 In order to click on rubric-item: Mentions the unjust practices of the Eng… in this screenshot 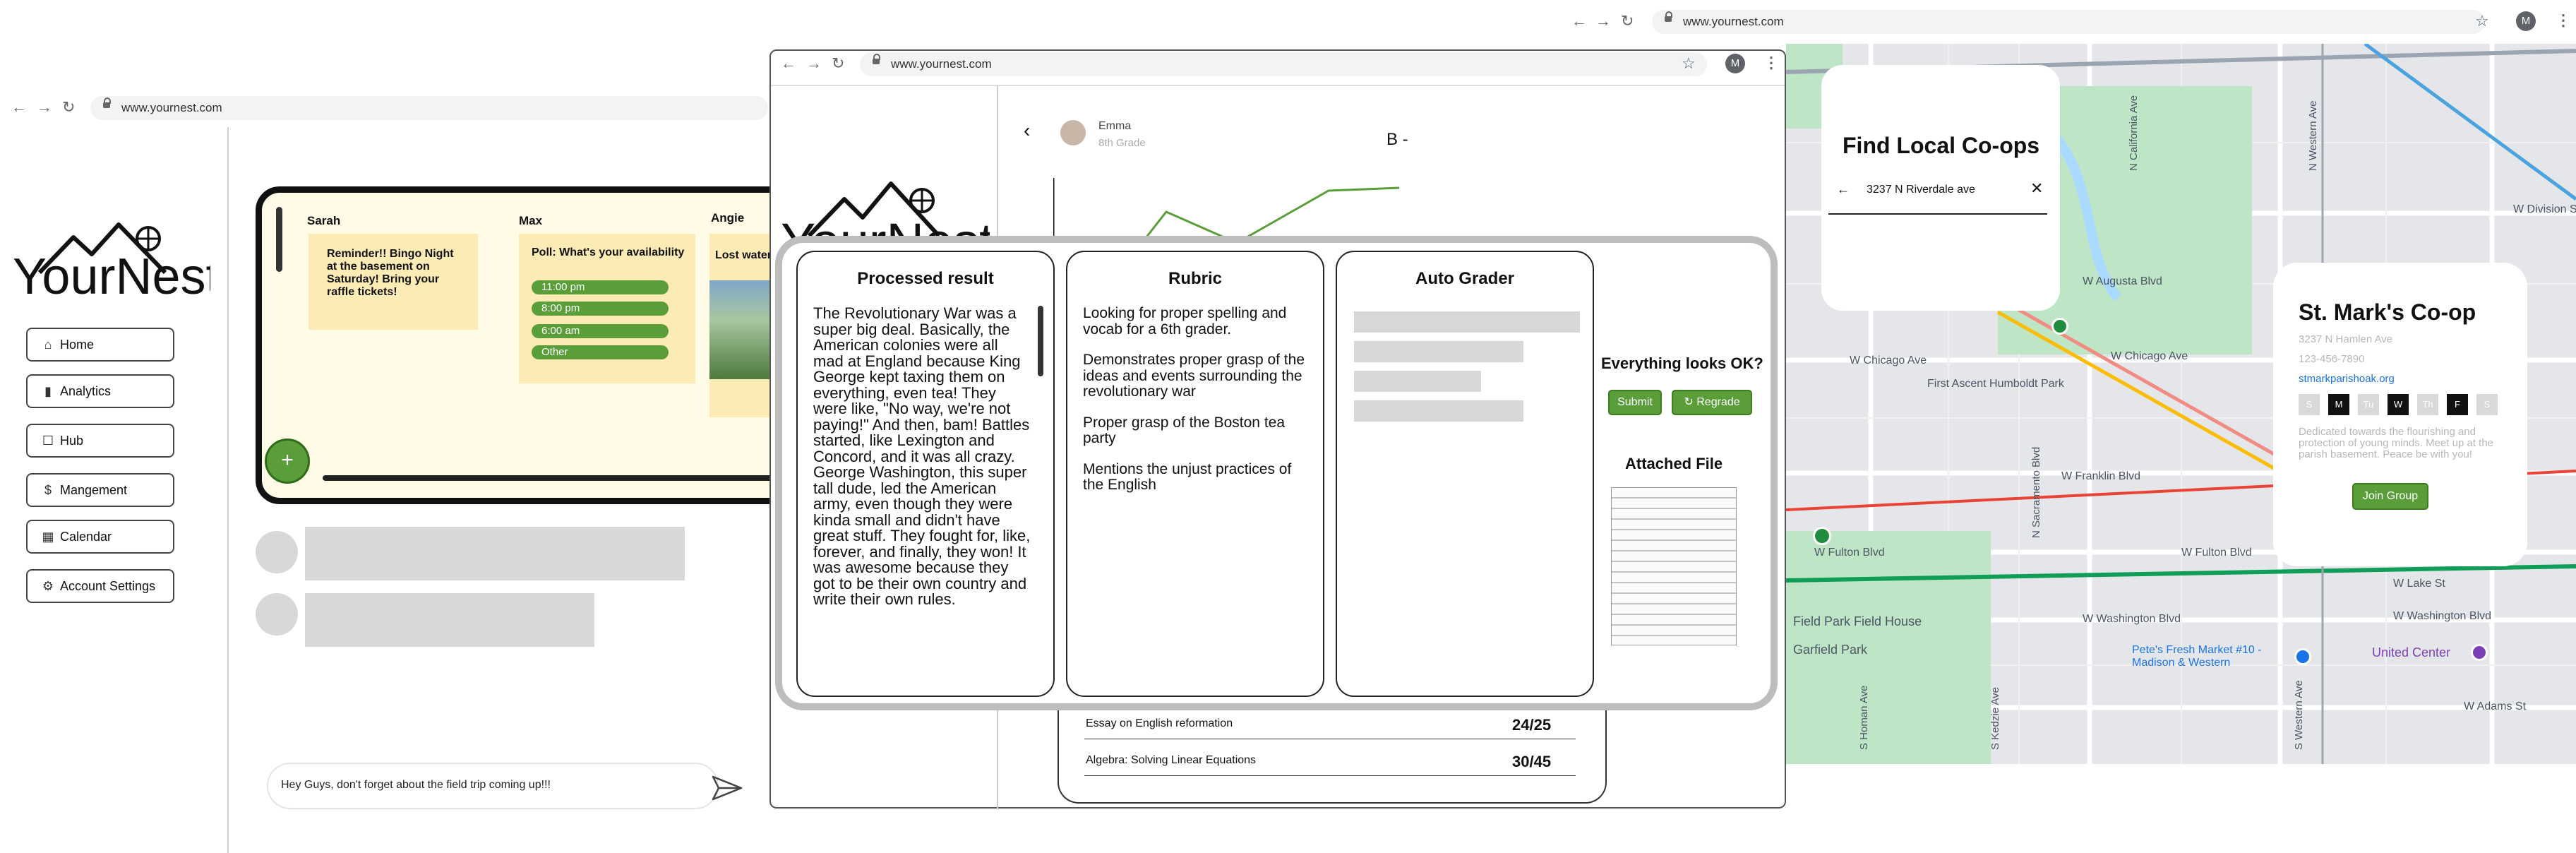, I will do `click(1187, 477)`.